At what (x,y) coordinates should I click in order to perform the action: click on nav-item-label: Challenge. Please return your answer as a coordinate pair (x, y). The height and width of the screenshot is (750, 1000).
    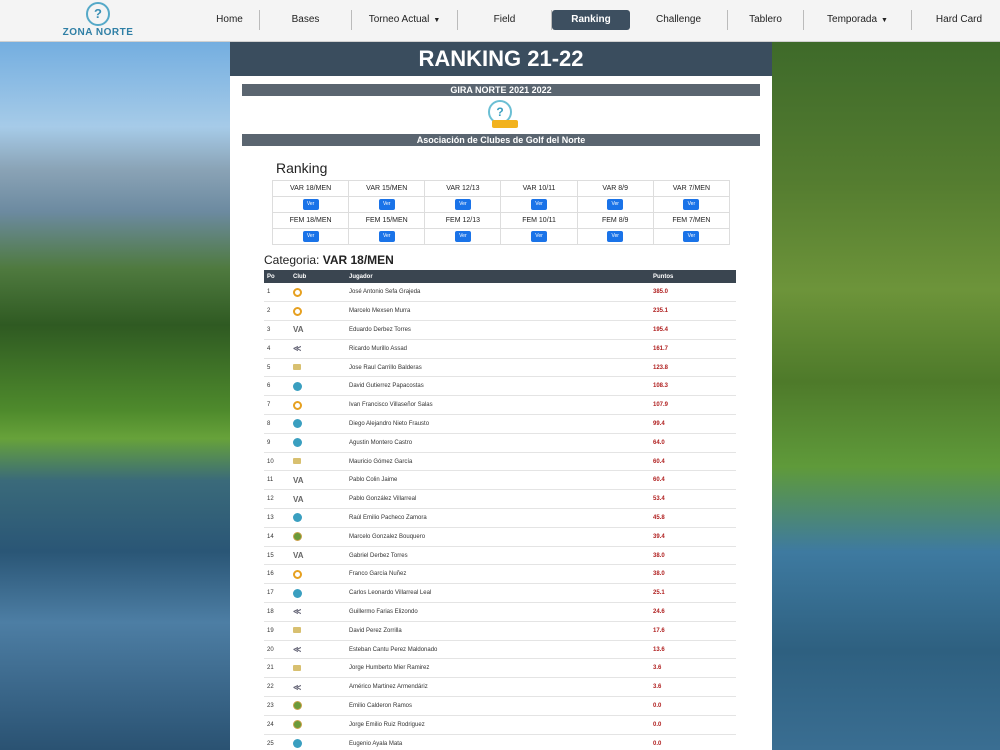
    Looking at the image, I should click on (678, 19).